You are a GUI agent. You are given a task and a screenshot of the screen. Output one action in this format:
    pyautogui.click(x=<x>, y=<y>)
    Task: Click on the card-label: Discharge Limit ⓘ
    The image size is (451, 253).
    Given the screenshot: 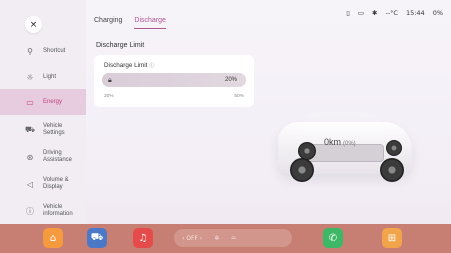 What is the action you would take?
    pyautogui.click(x=129, y=65)
    